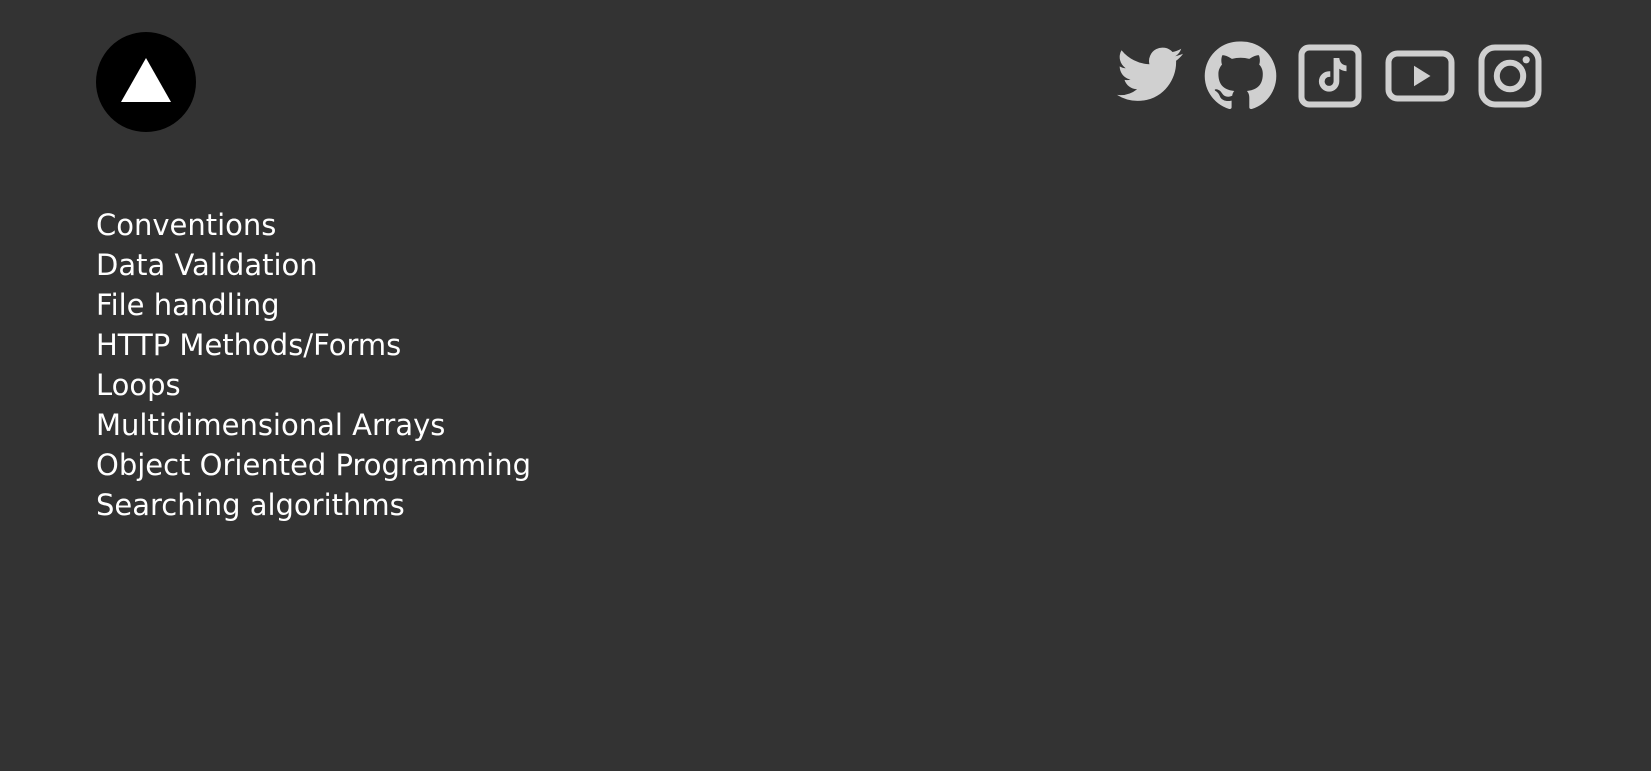 The height and width of the screenshot is (771, 1651). I want to click on youtube-icon, so click(1420, 76).